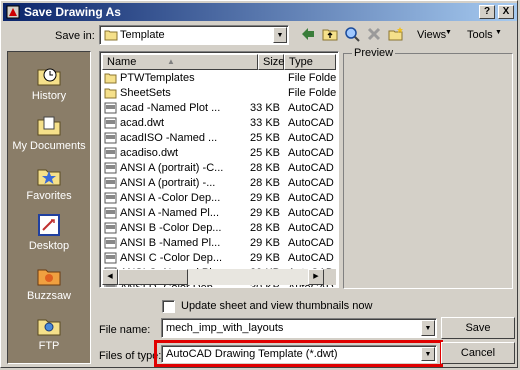 Image resolution: width=520 pixels, height=370 pixels. Describe the element at coordinates (219, 78) in the screenshot. I see `file-row: PTWTemplates File Folde` at that location.